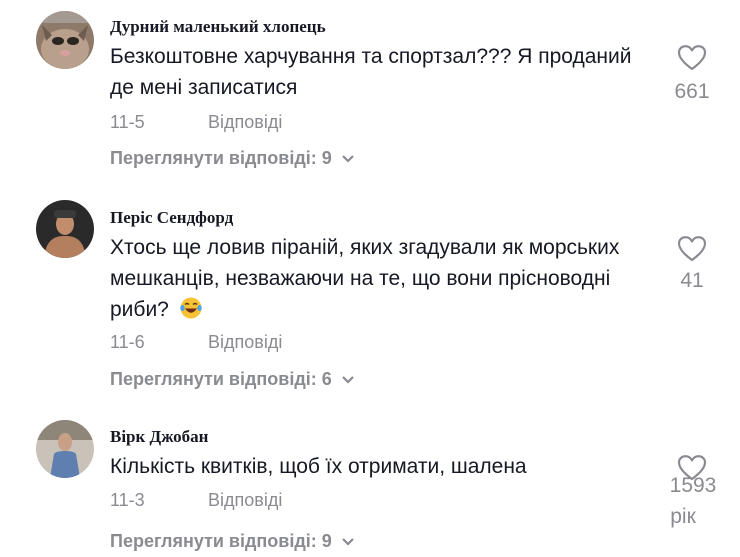 Image resolution: width=740 pixels, height=557 pixels. I want to click on username: Дурний маленький хлопець, so click(218, 27).